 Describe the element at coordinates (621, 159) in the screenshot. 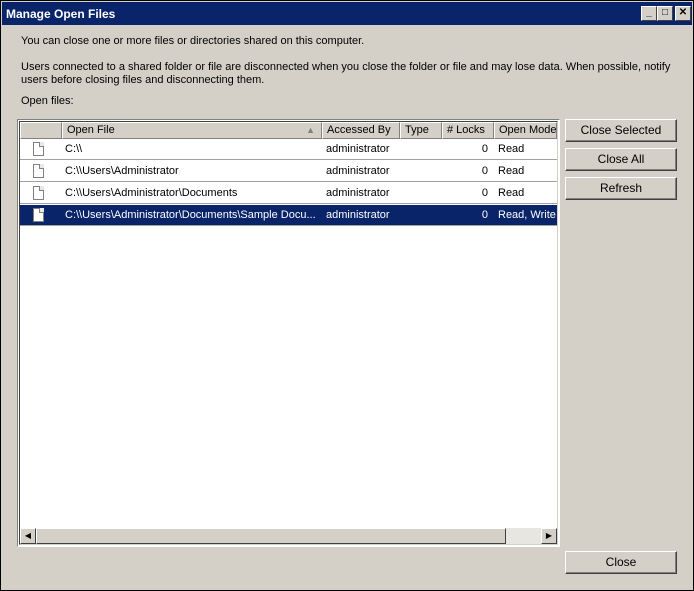

I see `close-all-button: Close All` at that location.